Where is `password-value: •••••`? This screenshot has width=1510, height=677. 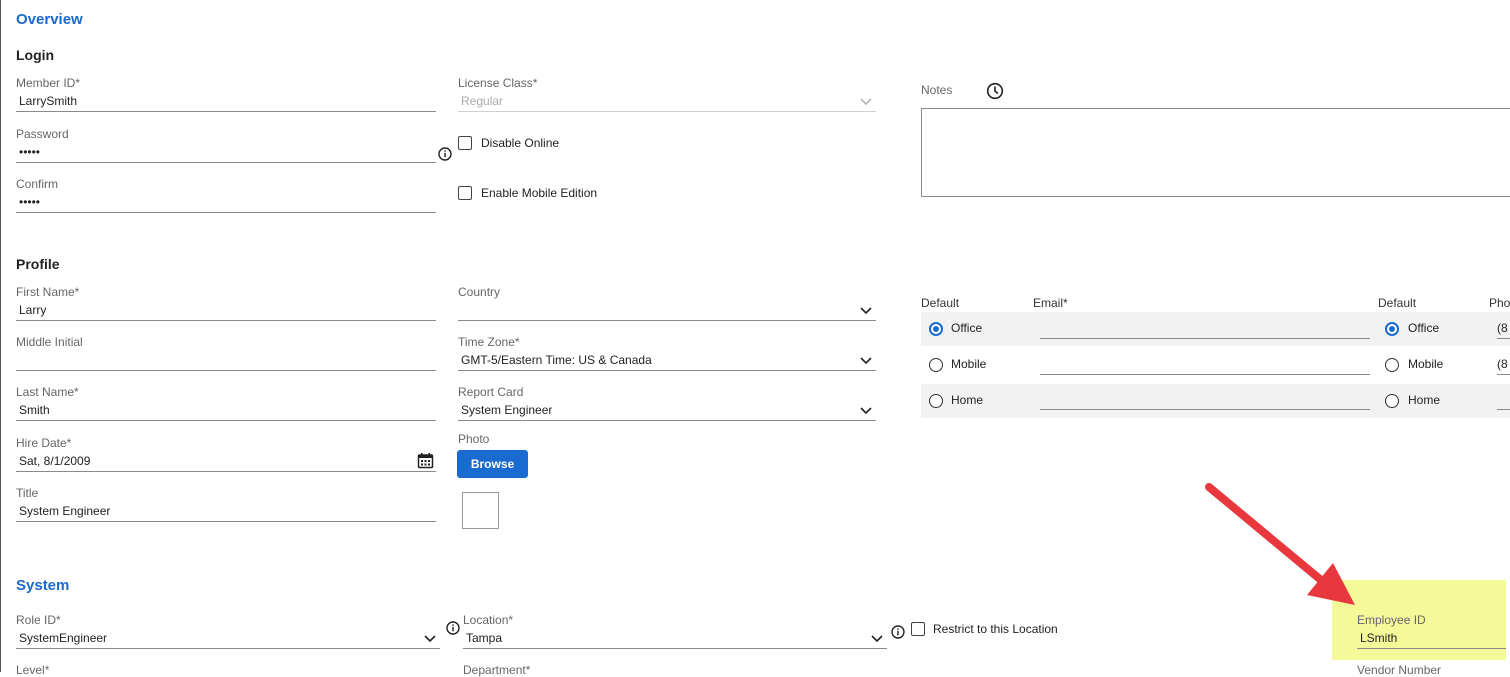
password-value: ••••• is located at coordinates (30, 152).